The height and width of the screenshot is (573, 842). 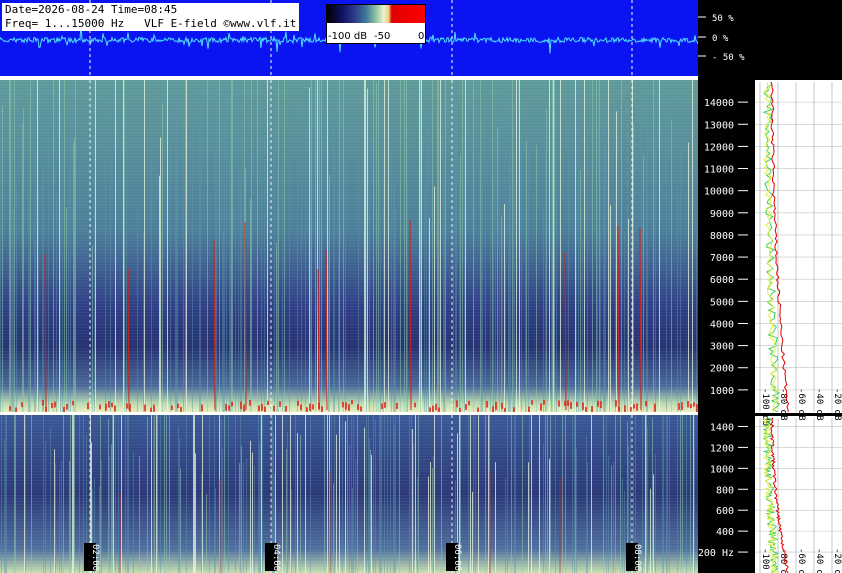 What do you see at coordinates (725, 532) in the screenshot?
I see `frequency-tick-label: 400` at bounding box center [725, 532].